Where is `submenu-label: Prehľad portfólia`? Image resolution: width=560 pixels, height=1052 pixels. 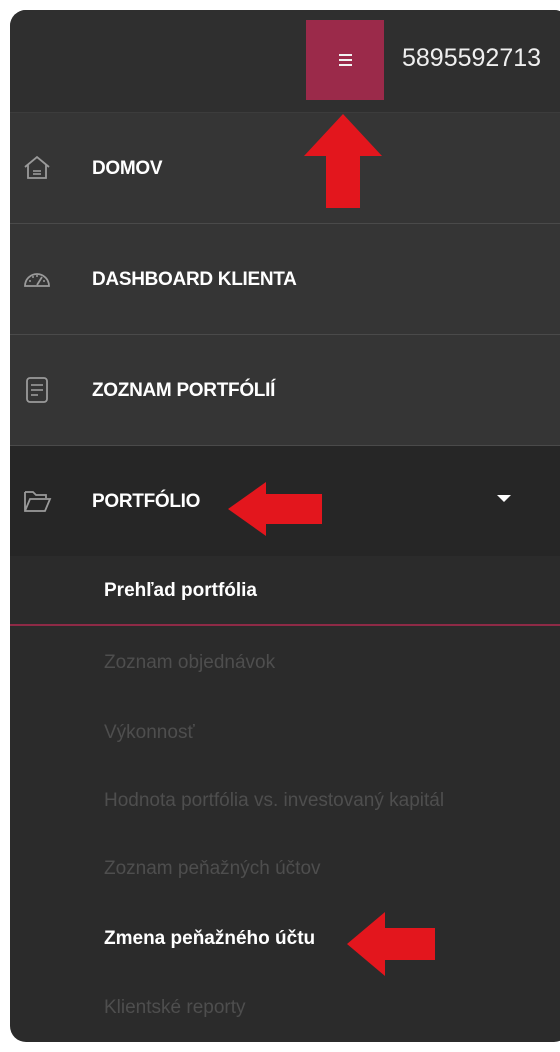
submenu-label: Prehľad portfólia is located at coordinates (181, 590).